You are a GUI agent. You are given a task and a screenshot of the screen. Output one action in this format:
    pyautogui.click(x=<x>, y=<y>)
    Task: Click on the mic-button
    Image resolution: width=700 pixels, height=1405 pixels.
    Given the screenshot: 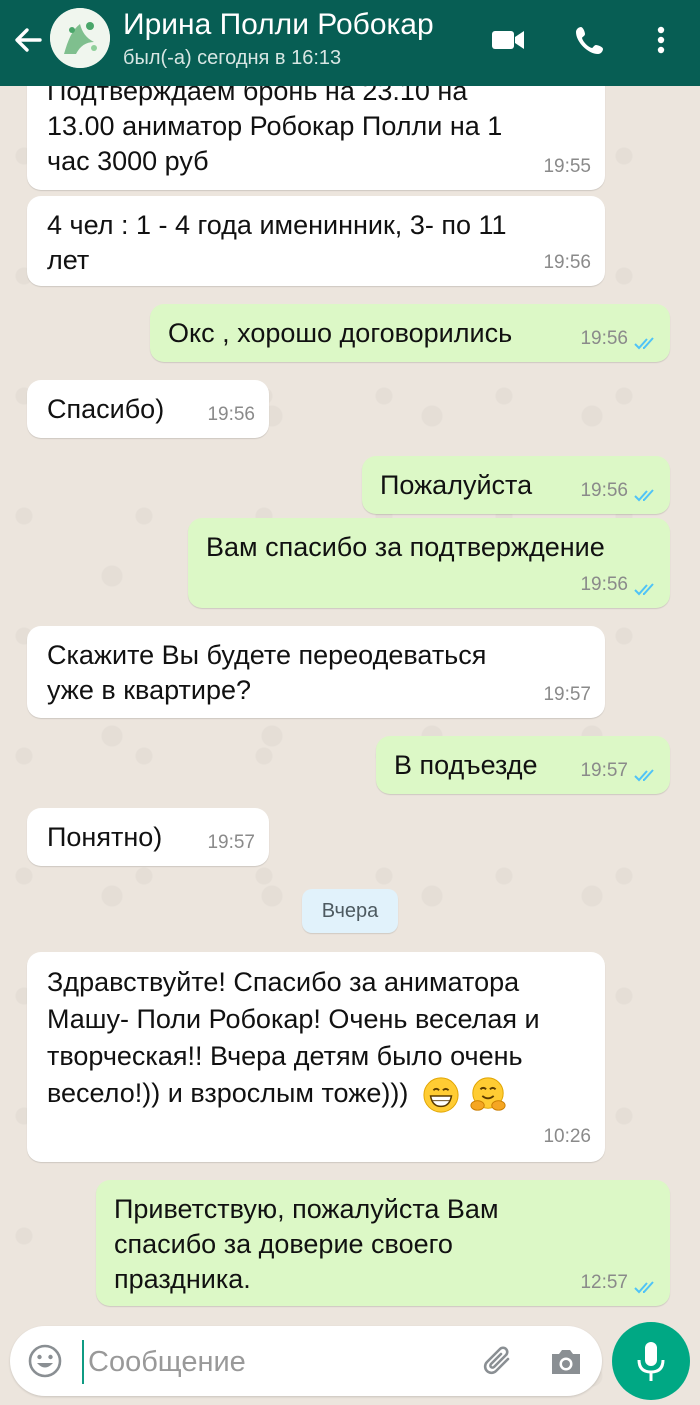 What is the action you would take?
    pyautogui.click(x=651, y=1361)
    